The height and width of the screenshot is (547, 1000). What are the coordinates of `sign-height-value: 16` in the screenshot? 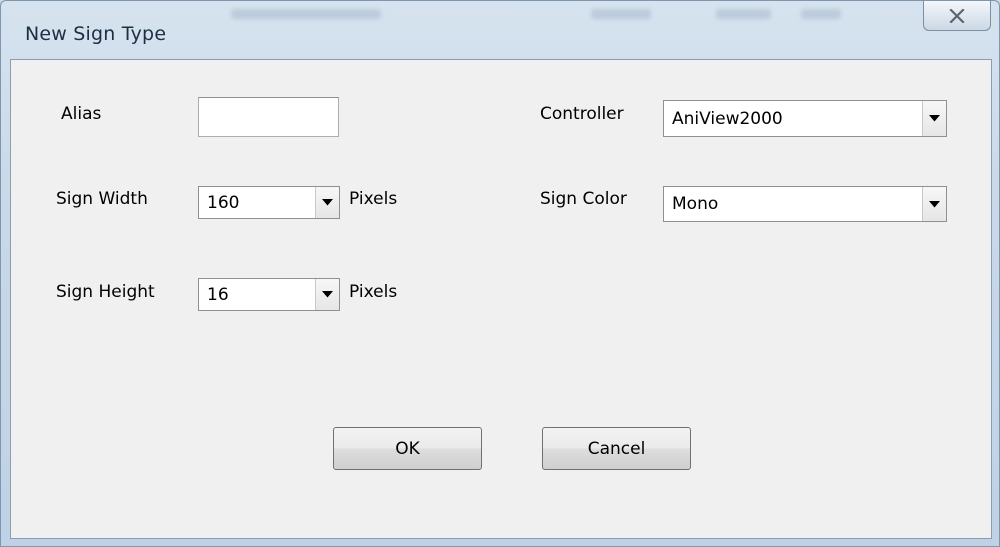 It's located at (218, 294).